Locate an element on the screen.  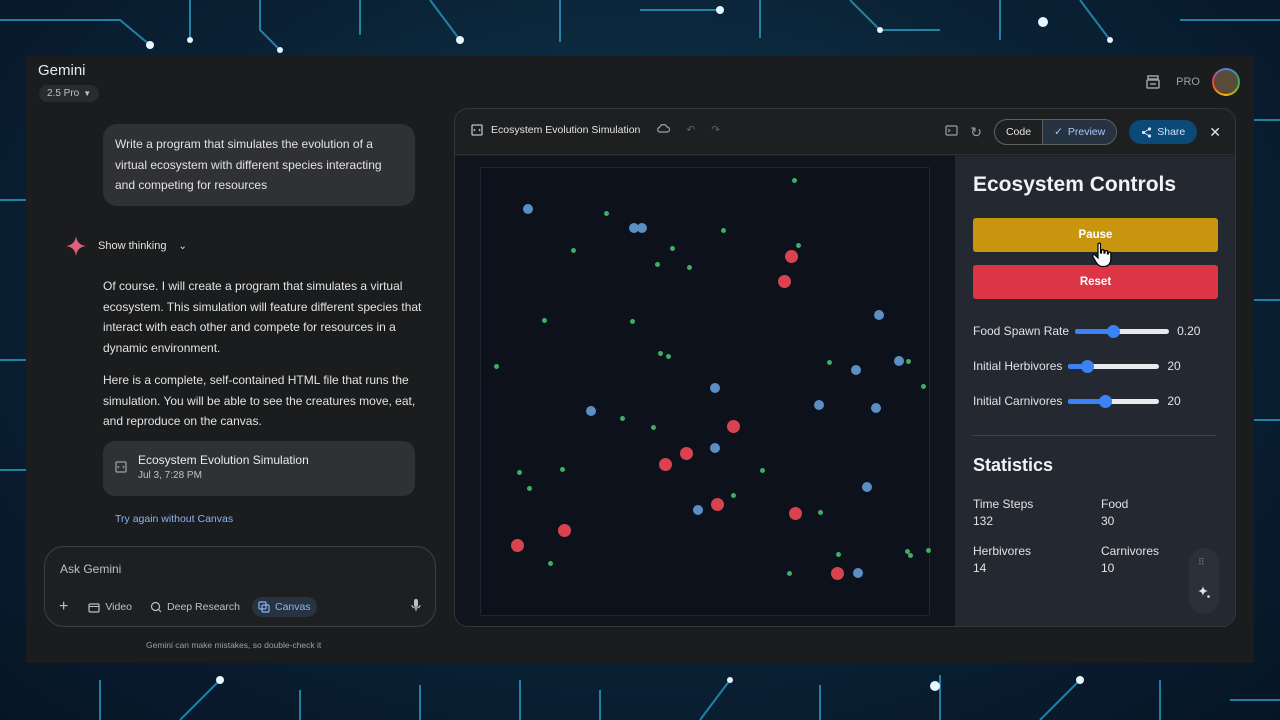
food-spawn-rate-slider is located at coordinates (1122, 331).